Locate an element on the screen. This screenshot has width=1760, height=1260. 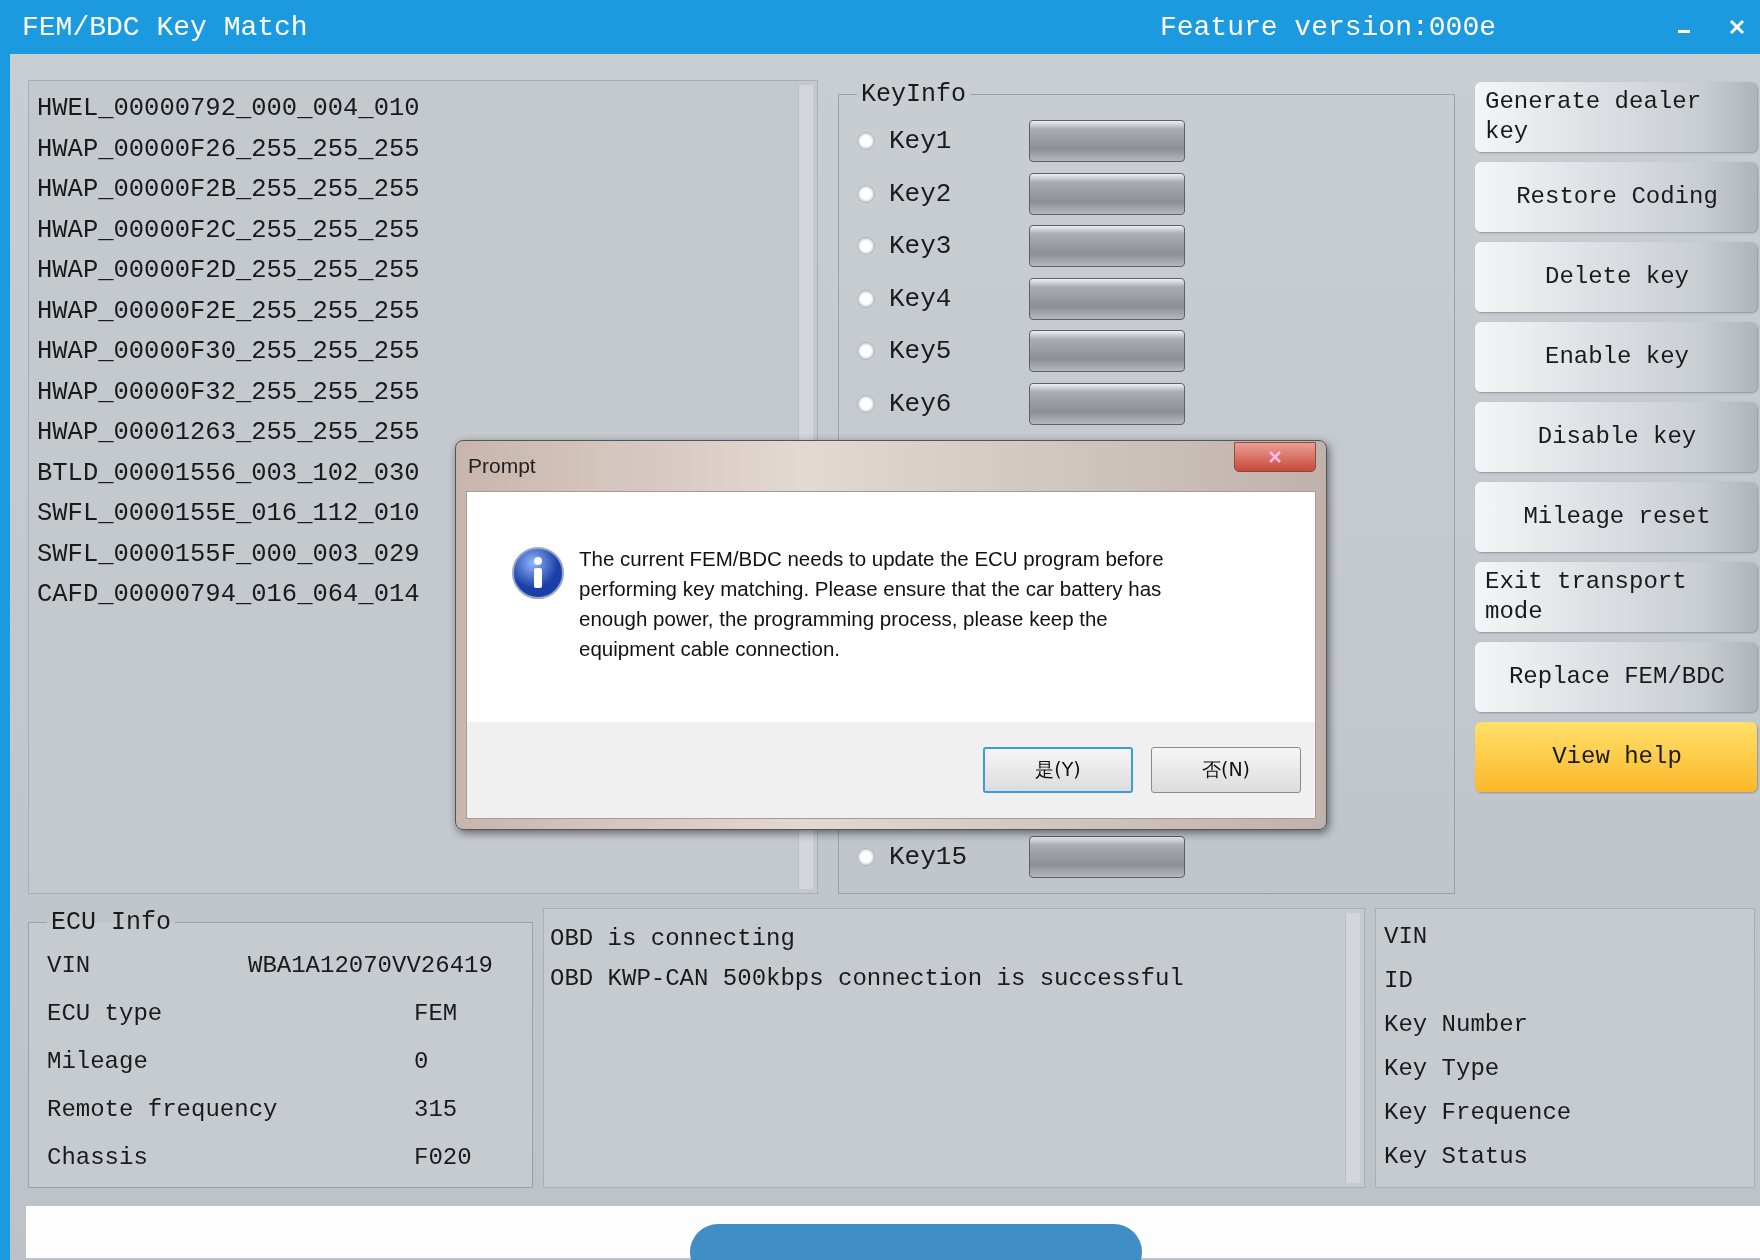
info-label: ECU type is located at coordinates (105, 1013).